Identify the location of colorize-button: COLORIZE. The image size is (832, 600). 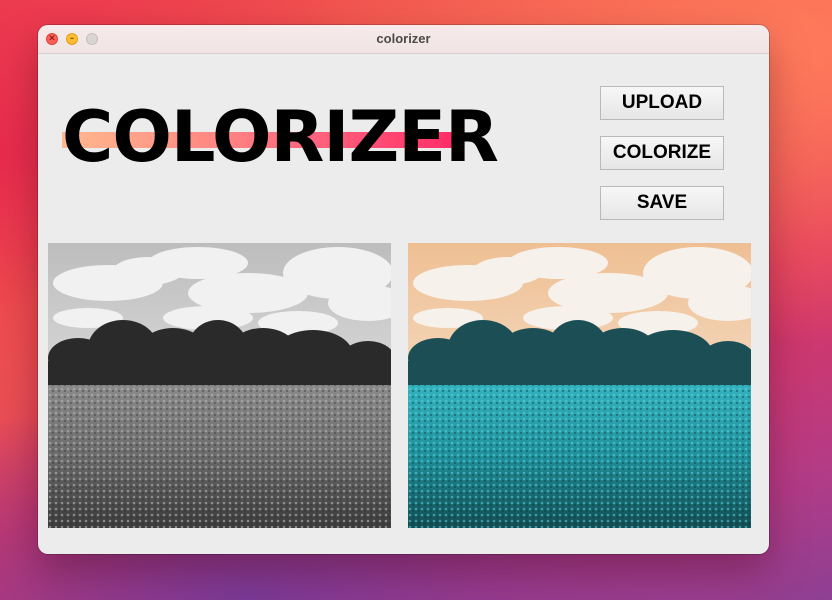
(662, 153).